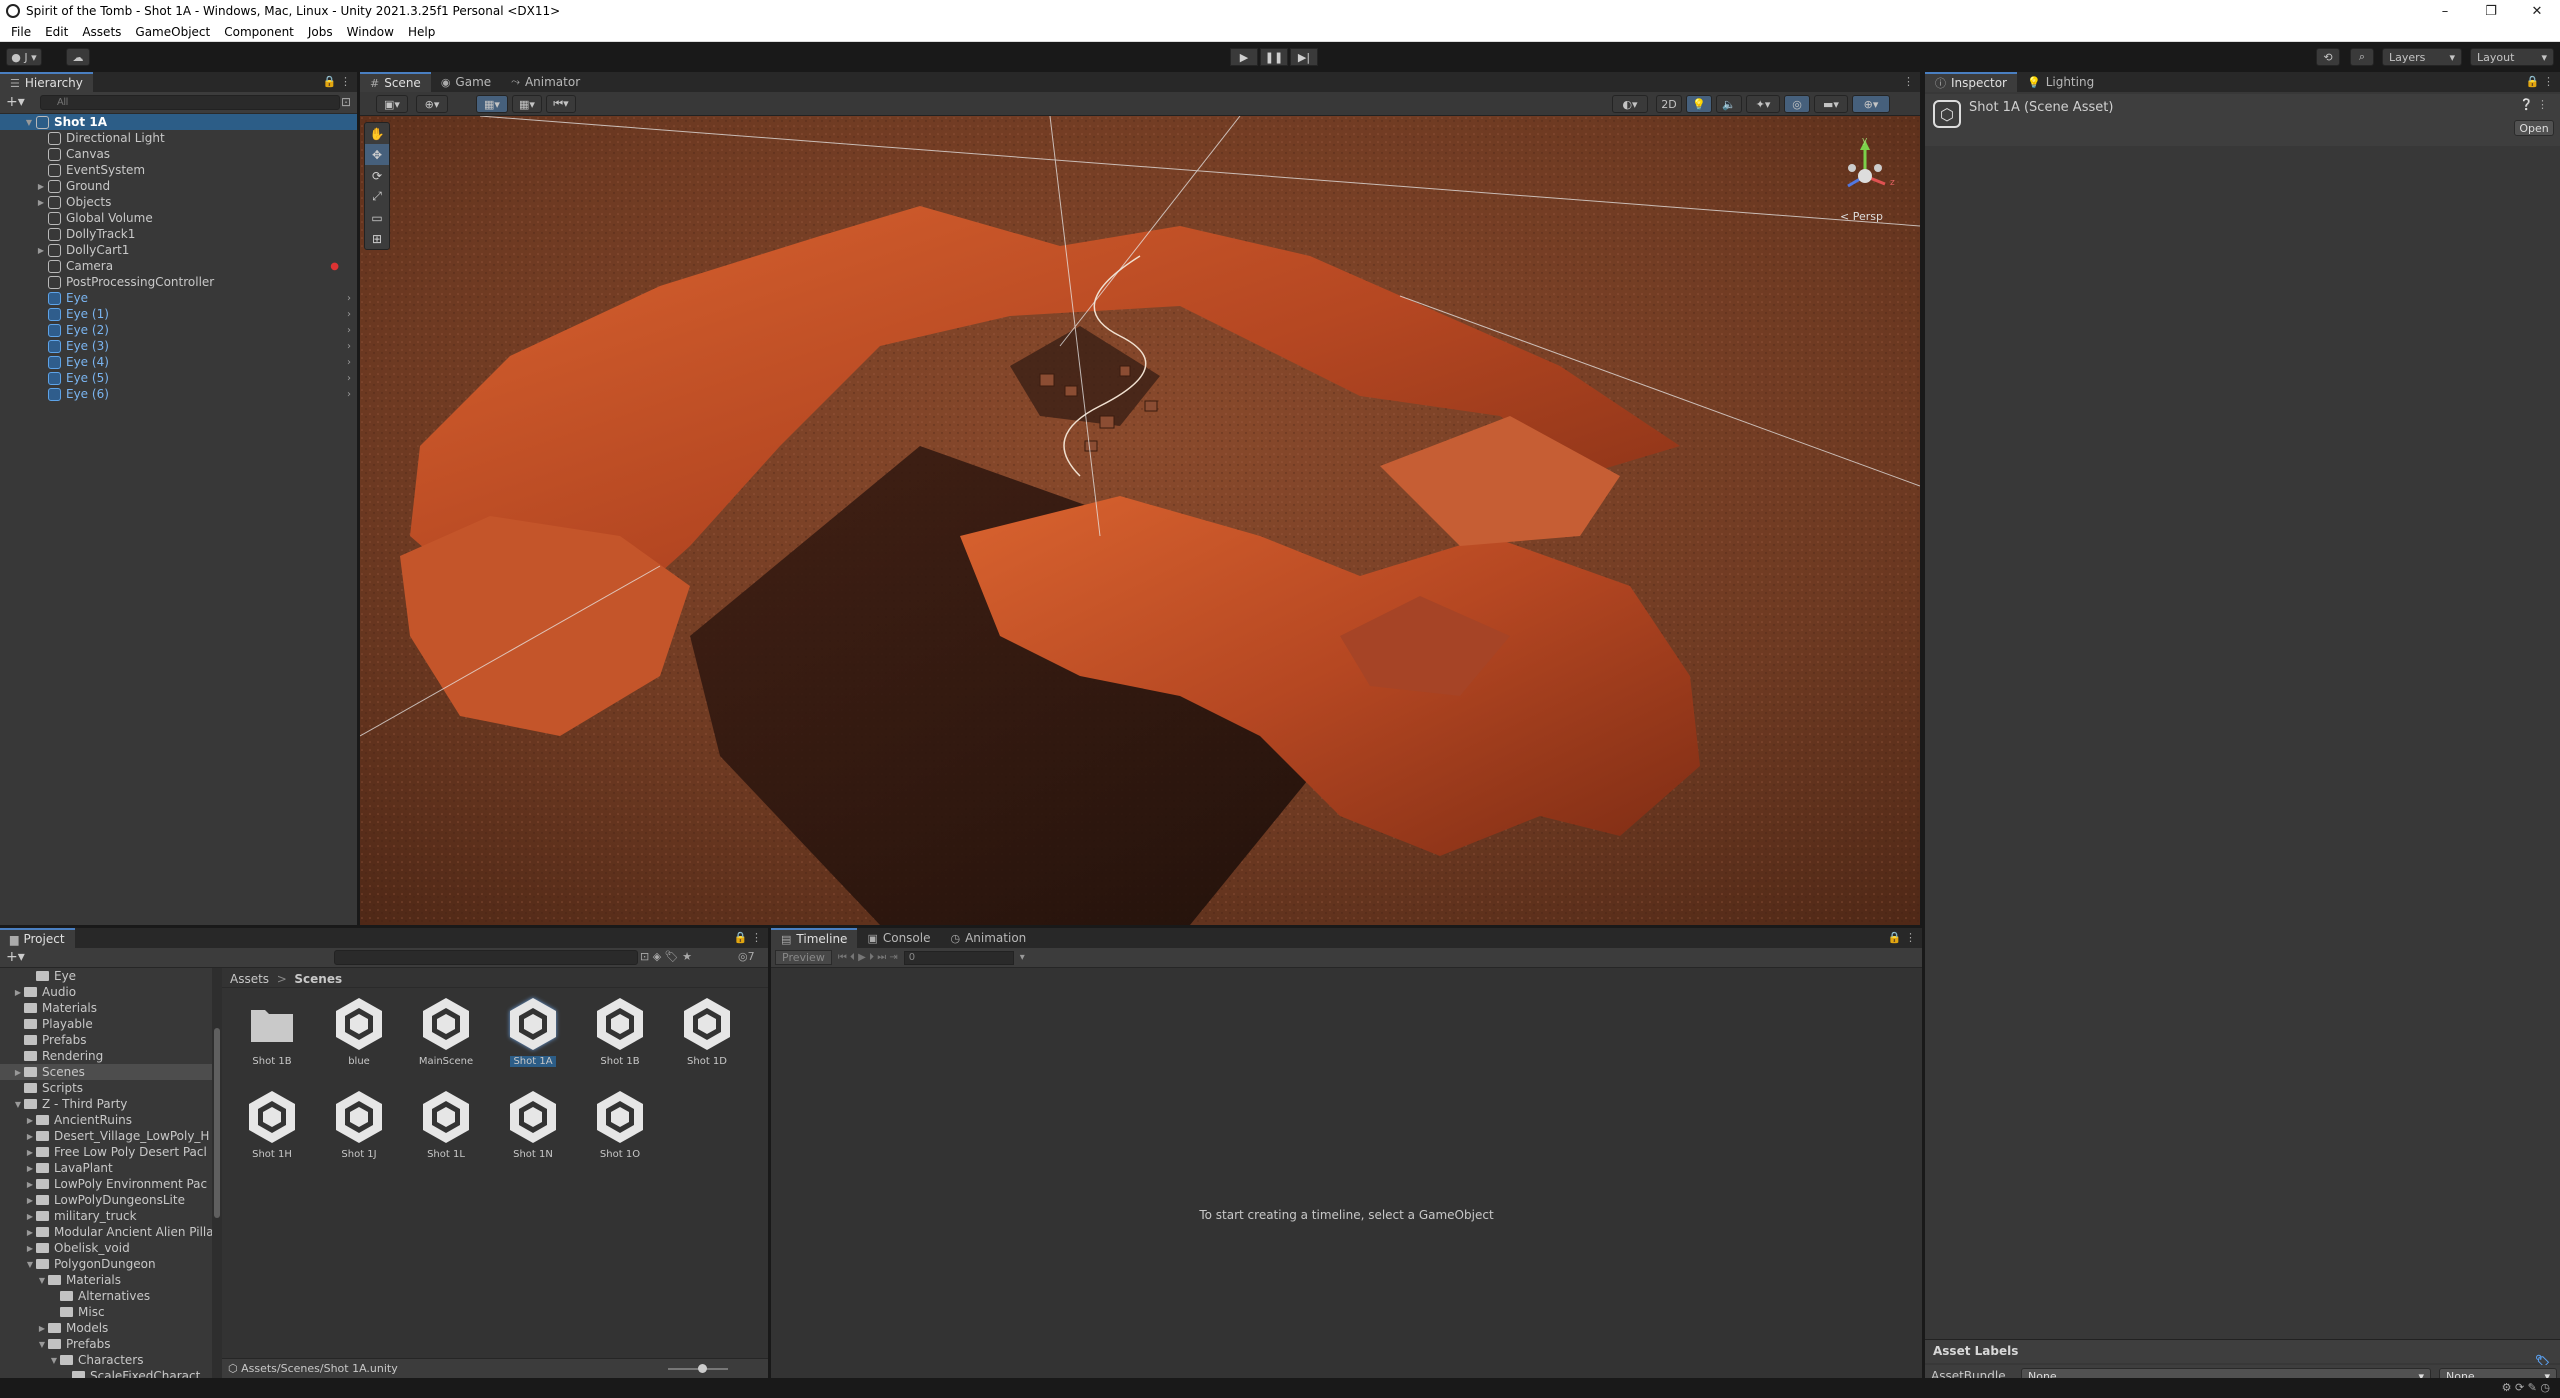 The image size is (2560, 1398). What do you see at coordinates (190, 102) in the screenshot?
I see `hierarchy-search-input` at bounding box center [190, 102].